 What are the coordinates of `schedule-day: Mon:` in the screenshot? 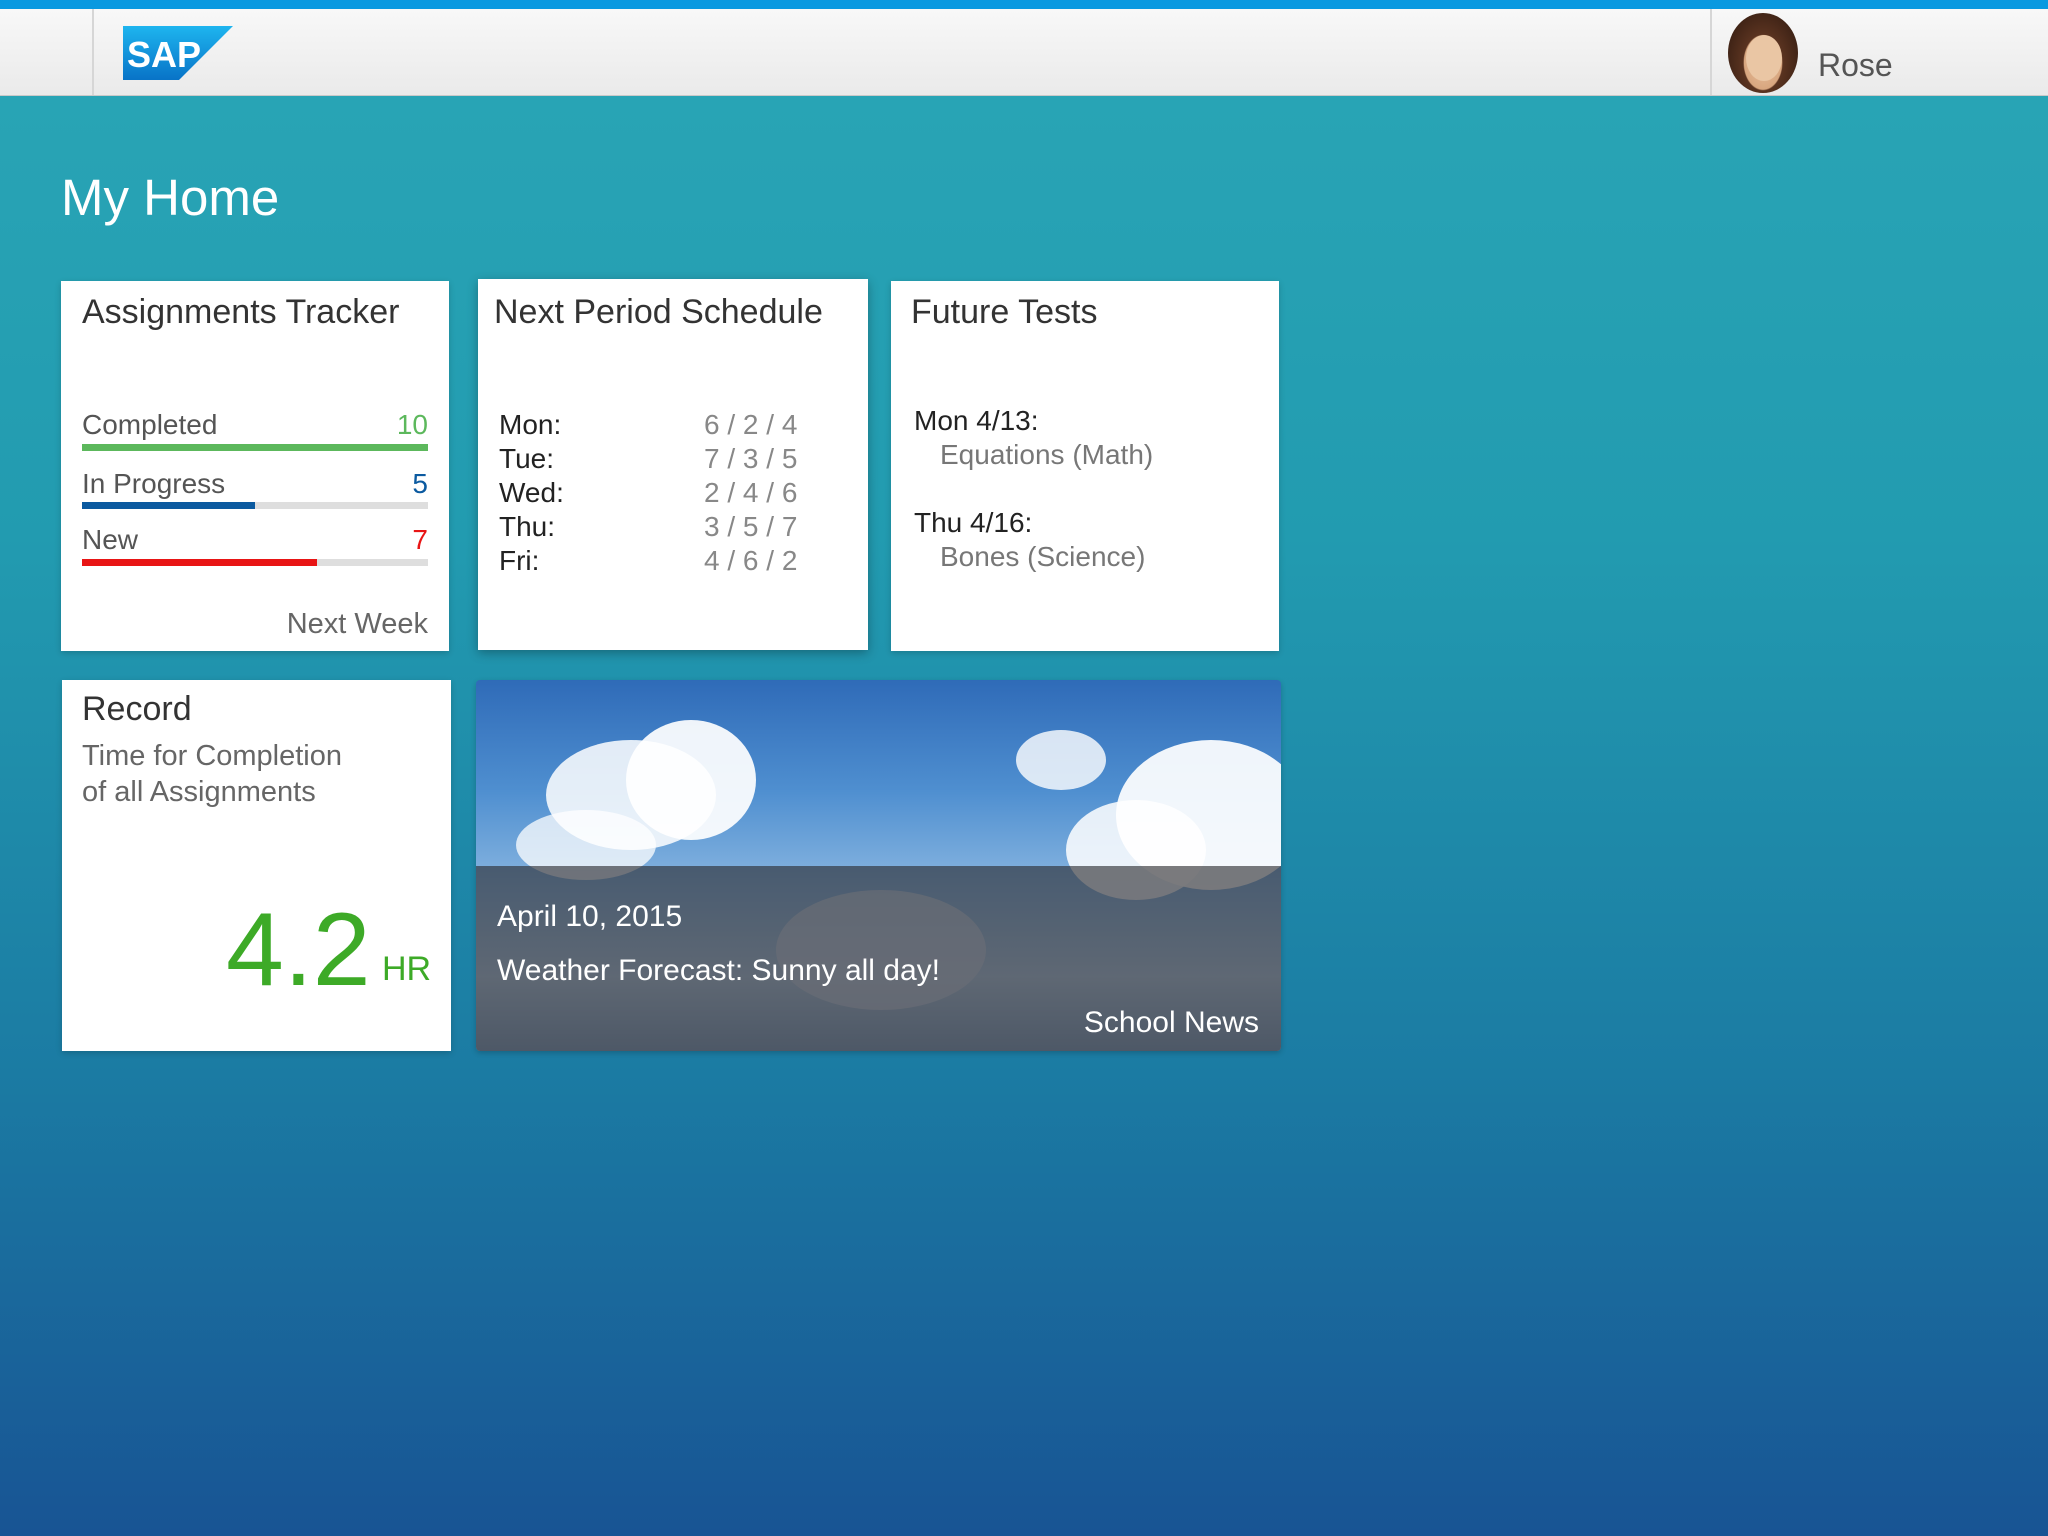 It's located at (530, 424).